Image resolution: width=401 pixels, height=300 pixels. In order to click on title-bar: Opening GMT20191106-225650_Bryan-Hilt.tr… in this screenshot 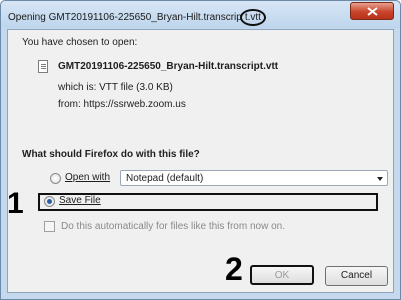, I will do `click(200, 14)`.